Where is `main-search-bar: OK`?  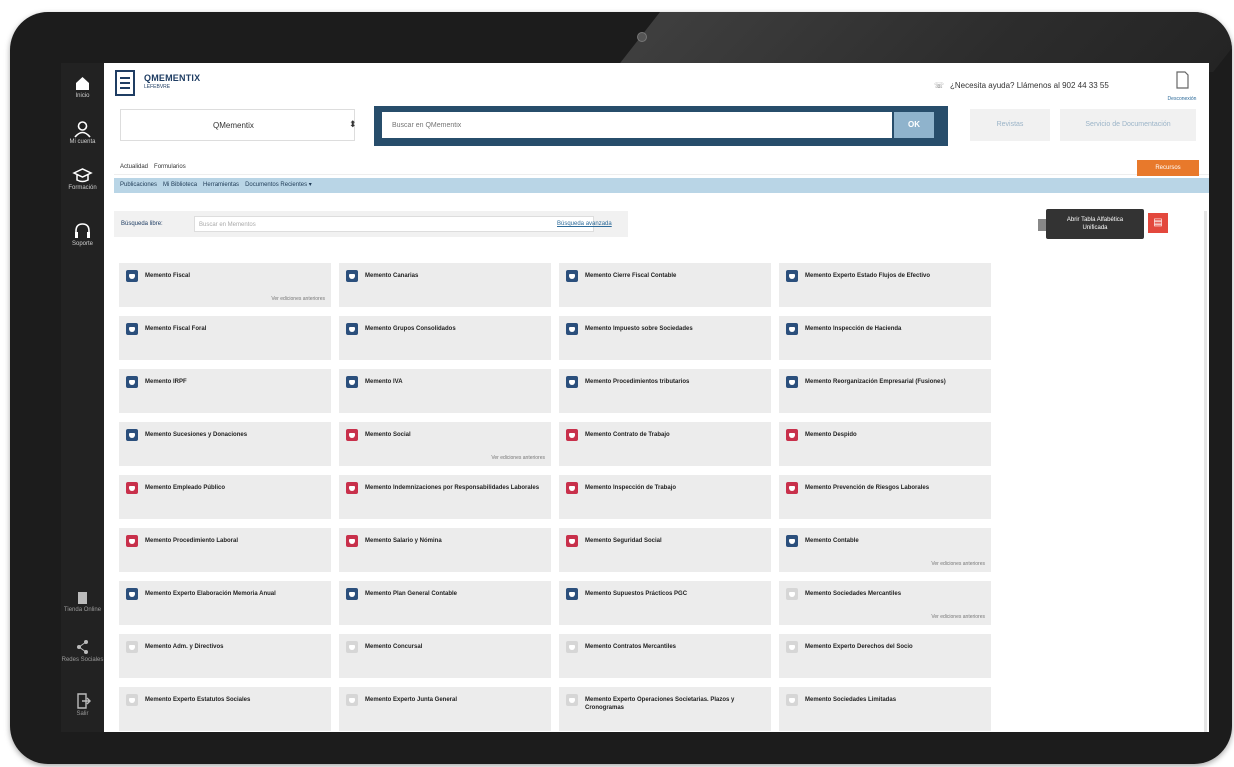
main-search-bar: OK is located at coordinates (661, 126).